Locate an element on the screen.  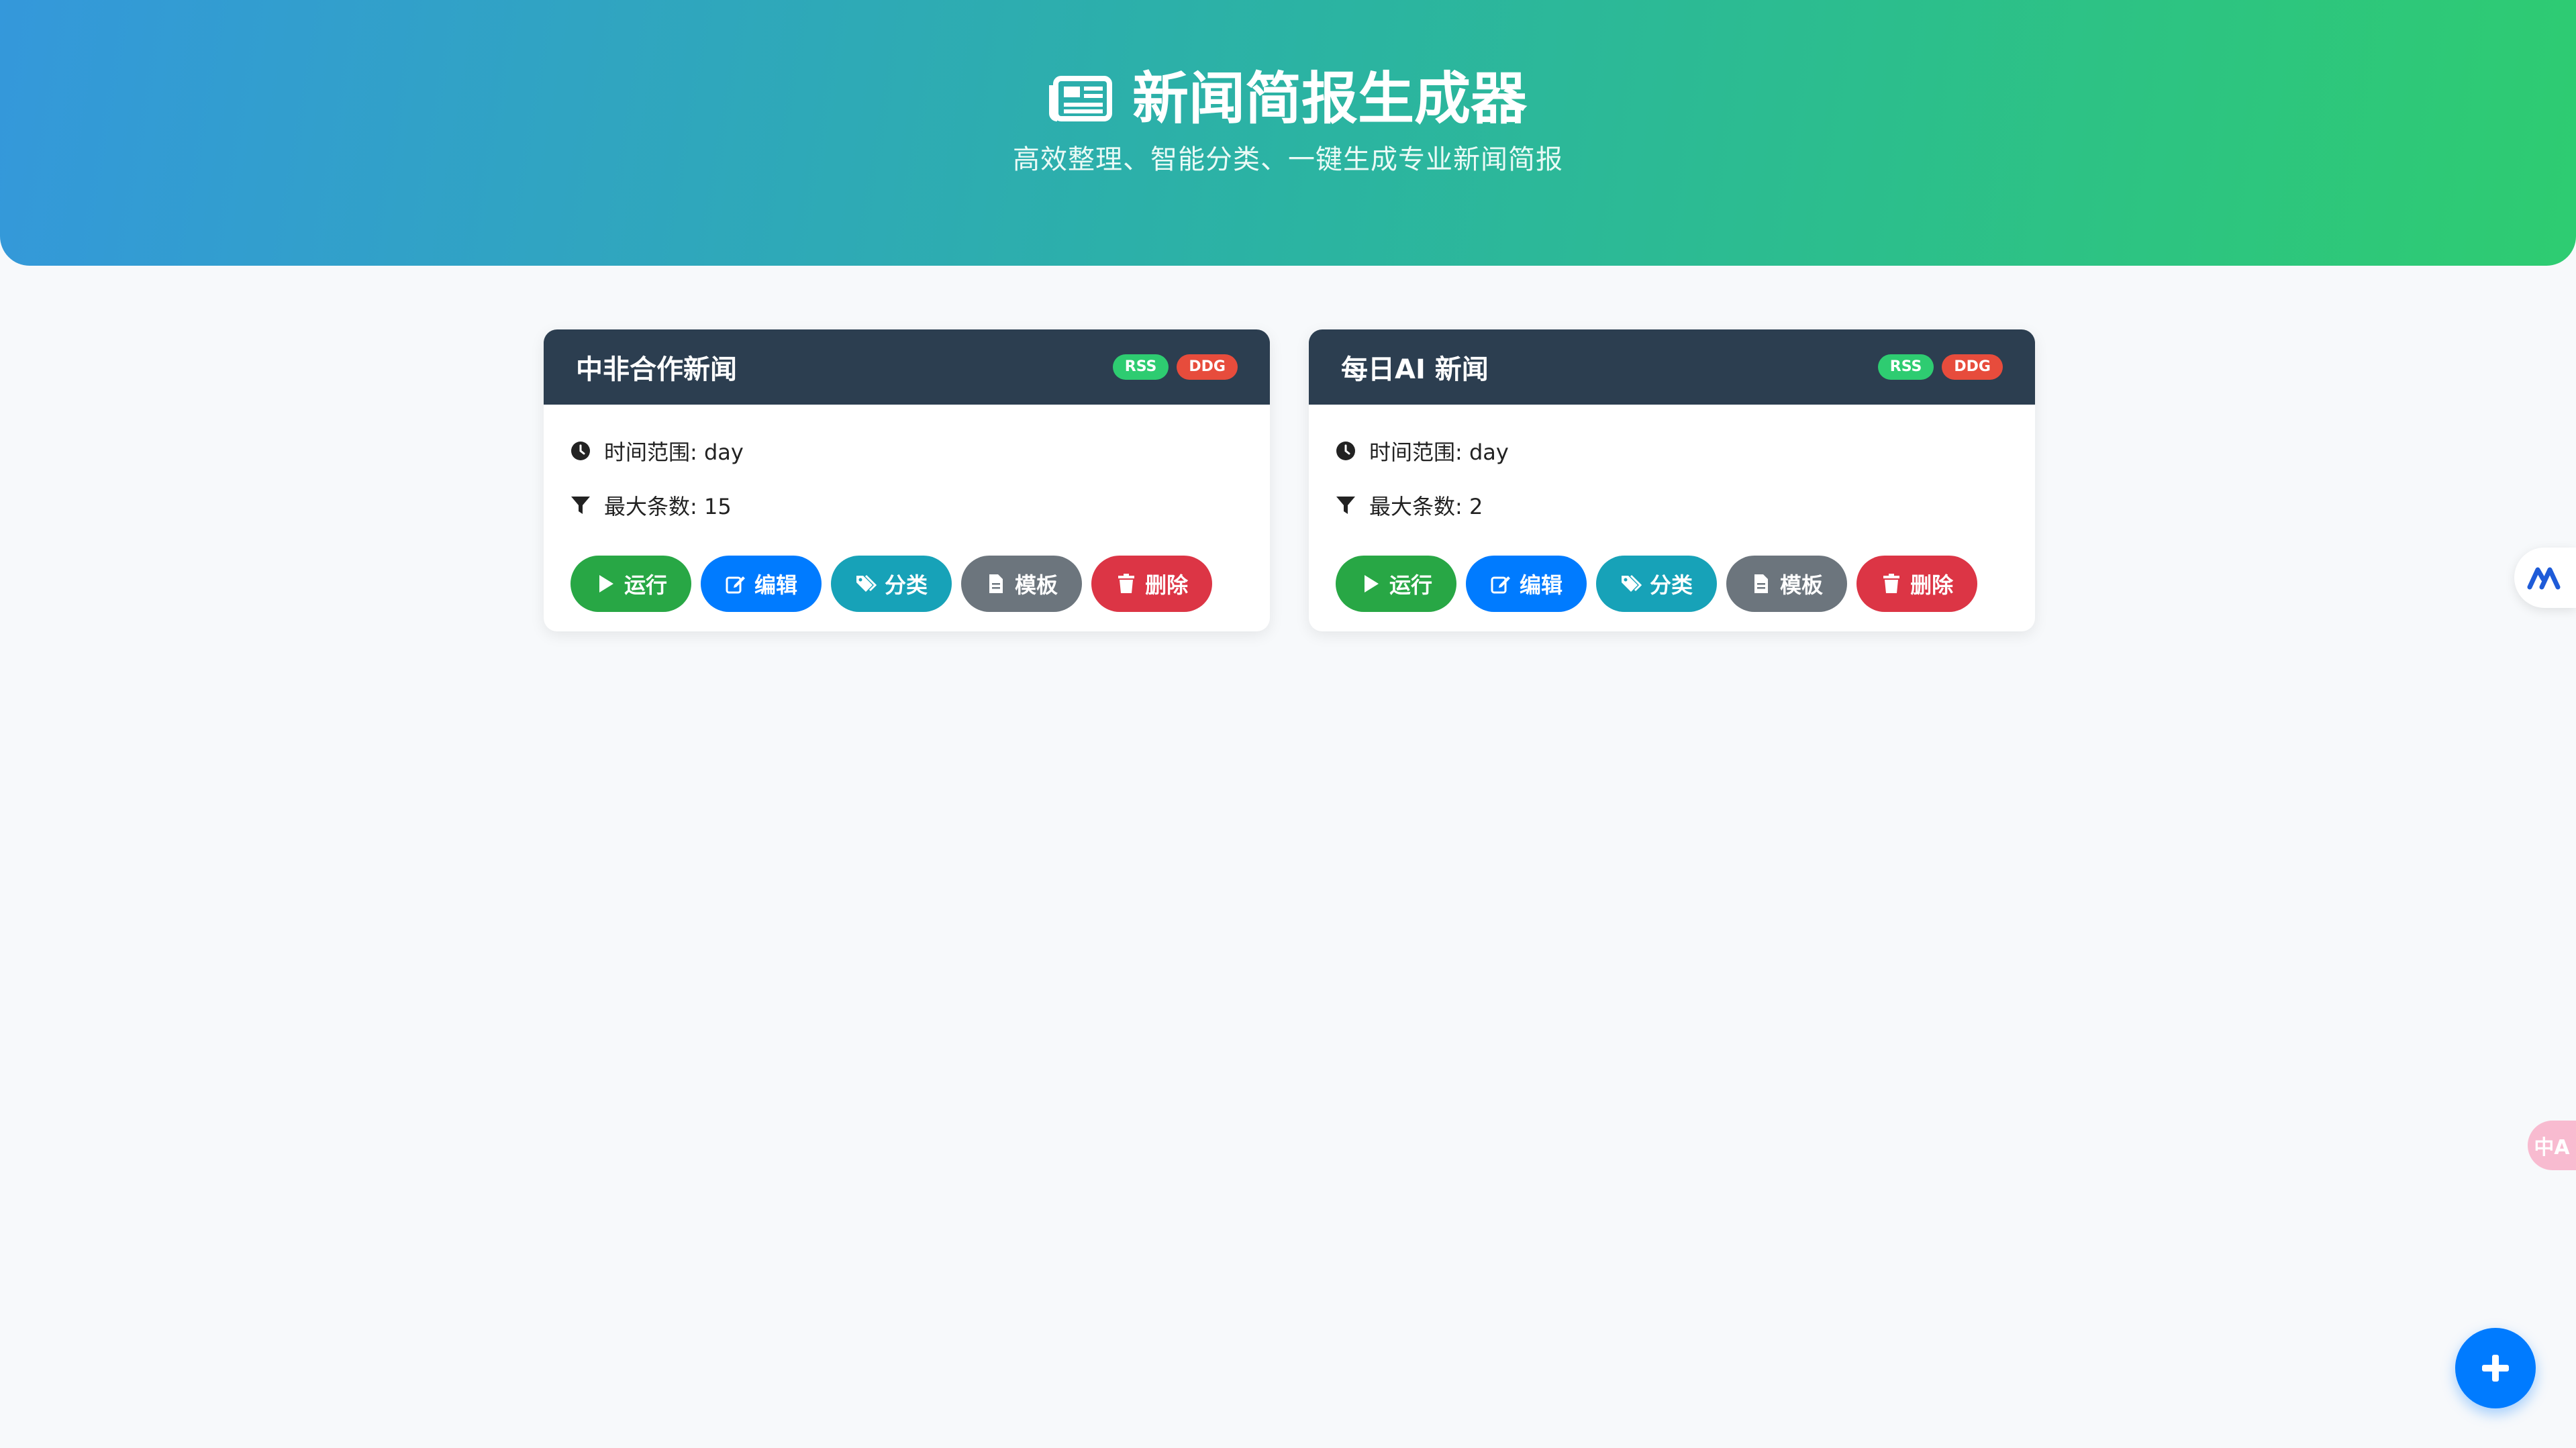
translate-icon: 中A is located at coordinates (2552, 1147).